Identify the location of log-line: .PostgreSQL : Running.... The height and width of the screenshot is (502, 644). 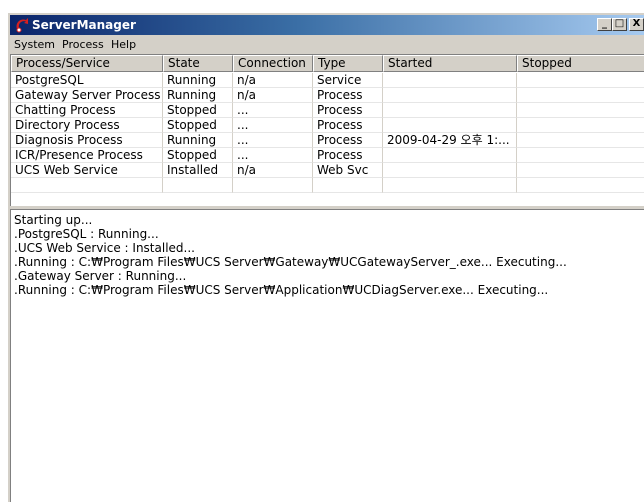
(86, 234).